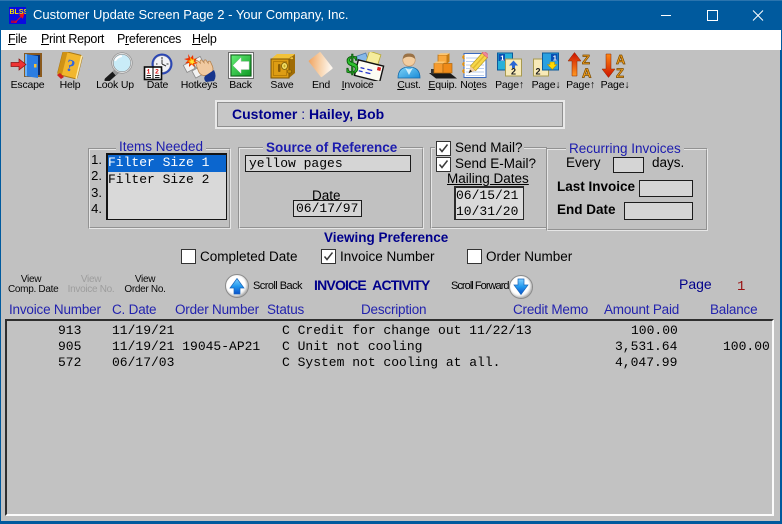  What do you see at coordinates (587, 72) in the screenshot?
I see `svg-text: A` at bounding box center [587, 72].